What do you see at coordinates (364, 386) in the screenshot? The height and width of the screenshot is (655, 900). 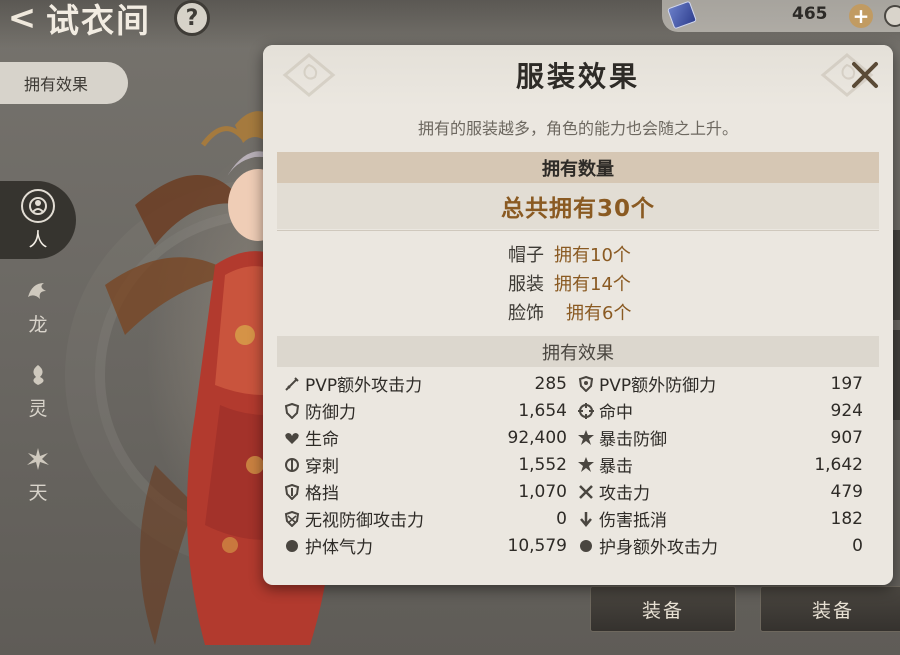 I see `stat-name: PVP额外攻击力` at bounding box center [364, 386].